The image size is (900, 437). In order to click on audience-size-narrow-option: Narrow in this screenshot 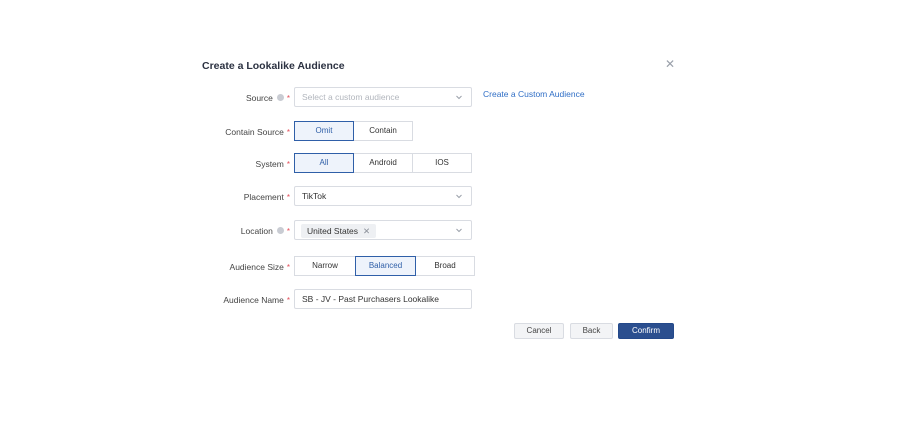, I will do `click(325, 266)`.